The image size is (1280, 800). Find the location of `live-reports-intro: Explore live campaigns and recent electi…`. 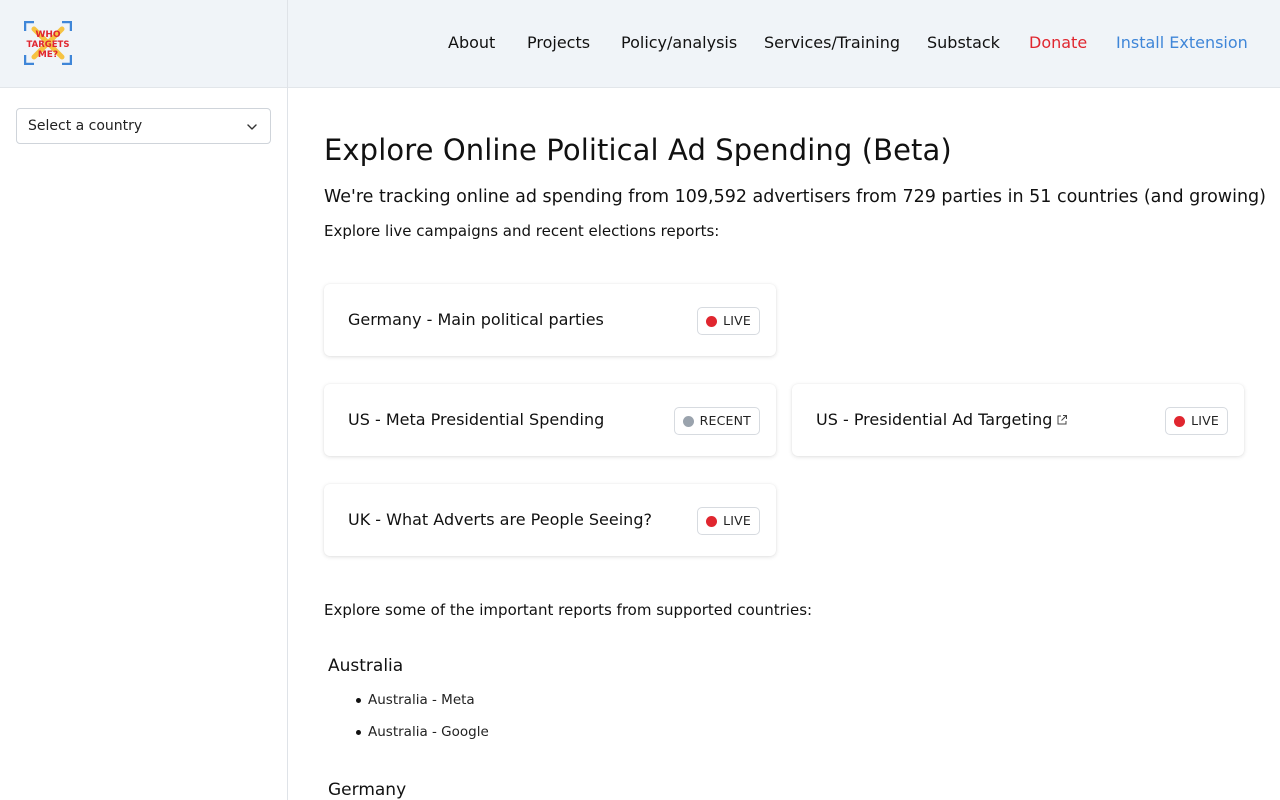

live-reports-intro: Explore live campaigns and recent electi… is located at coordinates (522, 231).